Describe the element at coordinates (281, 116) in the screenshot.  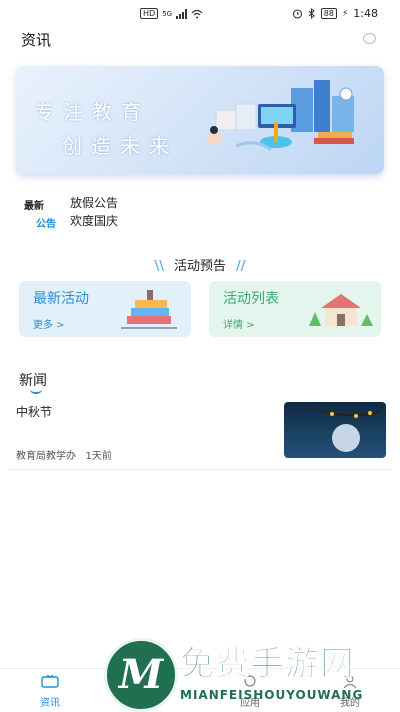
I see `education-scene-illustration` at that location.